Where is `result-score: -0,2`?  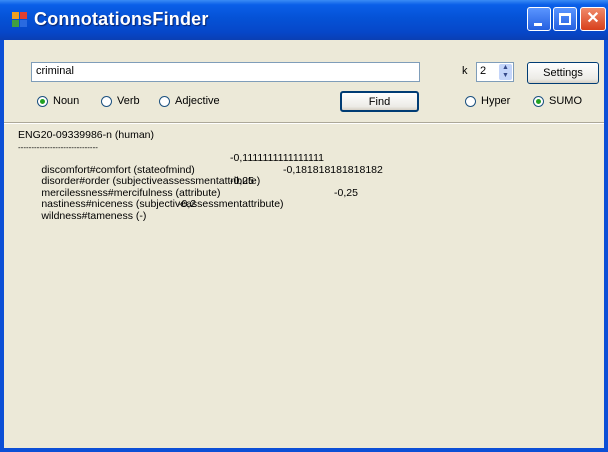
result-score: -0,2 is located at coordinates (187, 204).